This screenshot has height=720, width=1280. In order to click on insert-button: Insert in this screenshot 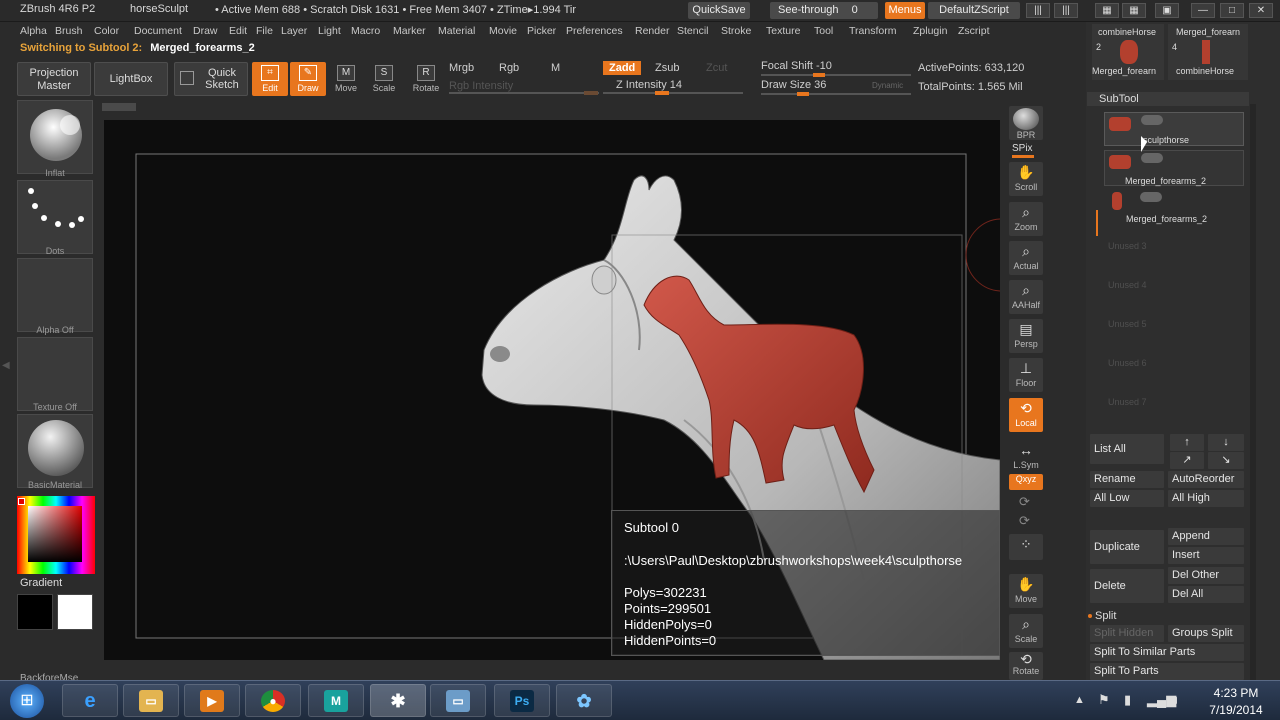, I will do `click(1206, 555)`.